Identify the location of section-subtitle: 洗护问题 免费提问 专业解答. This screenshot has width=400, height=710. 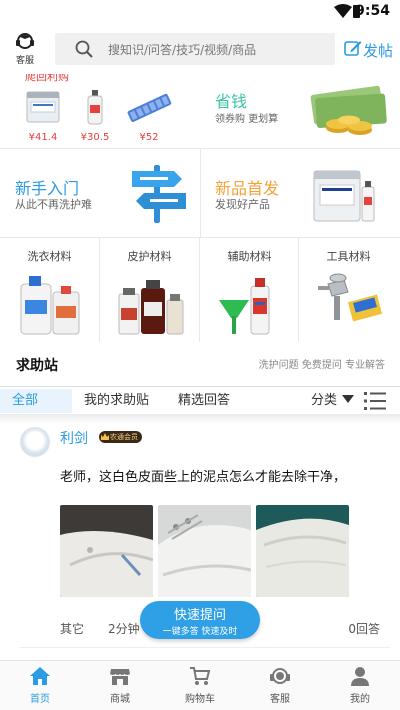
(321, 365).